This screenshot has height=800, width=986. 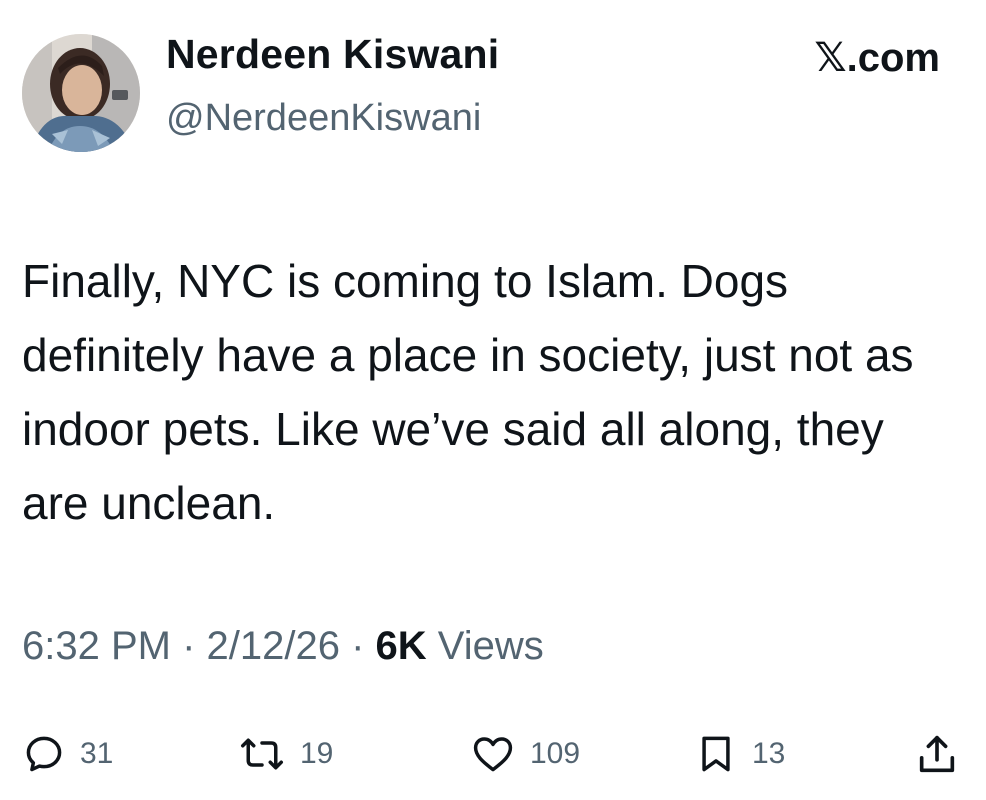 What do you see at coordinates (96, 646) in the screenshot?
I see `tweet-time: 6:32 PM` at bounding box center [96, 646].